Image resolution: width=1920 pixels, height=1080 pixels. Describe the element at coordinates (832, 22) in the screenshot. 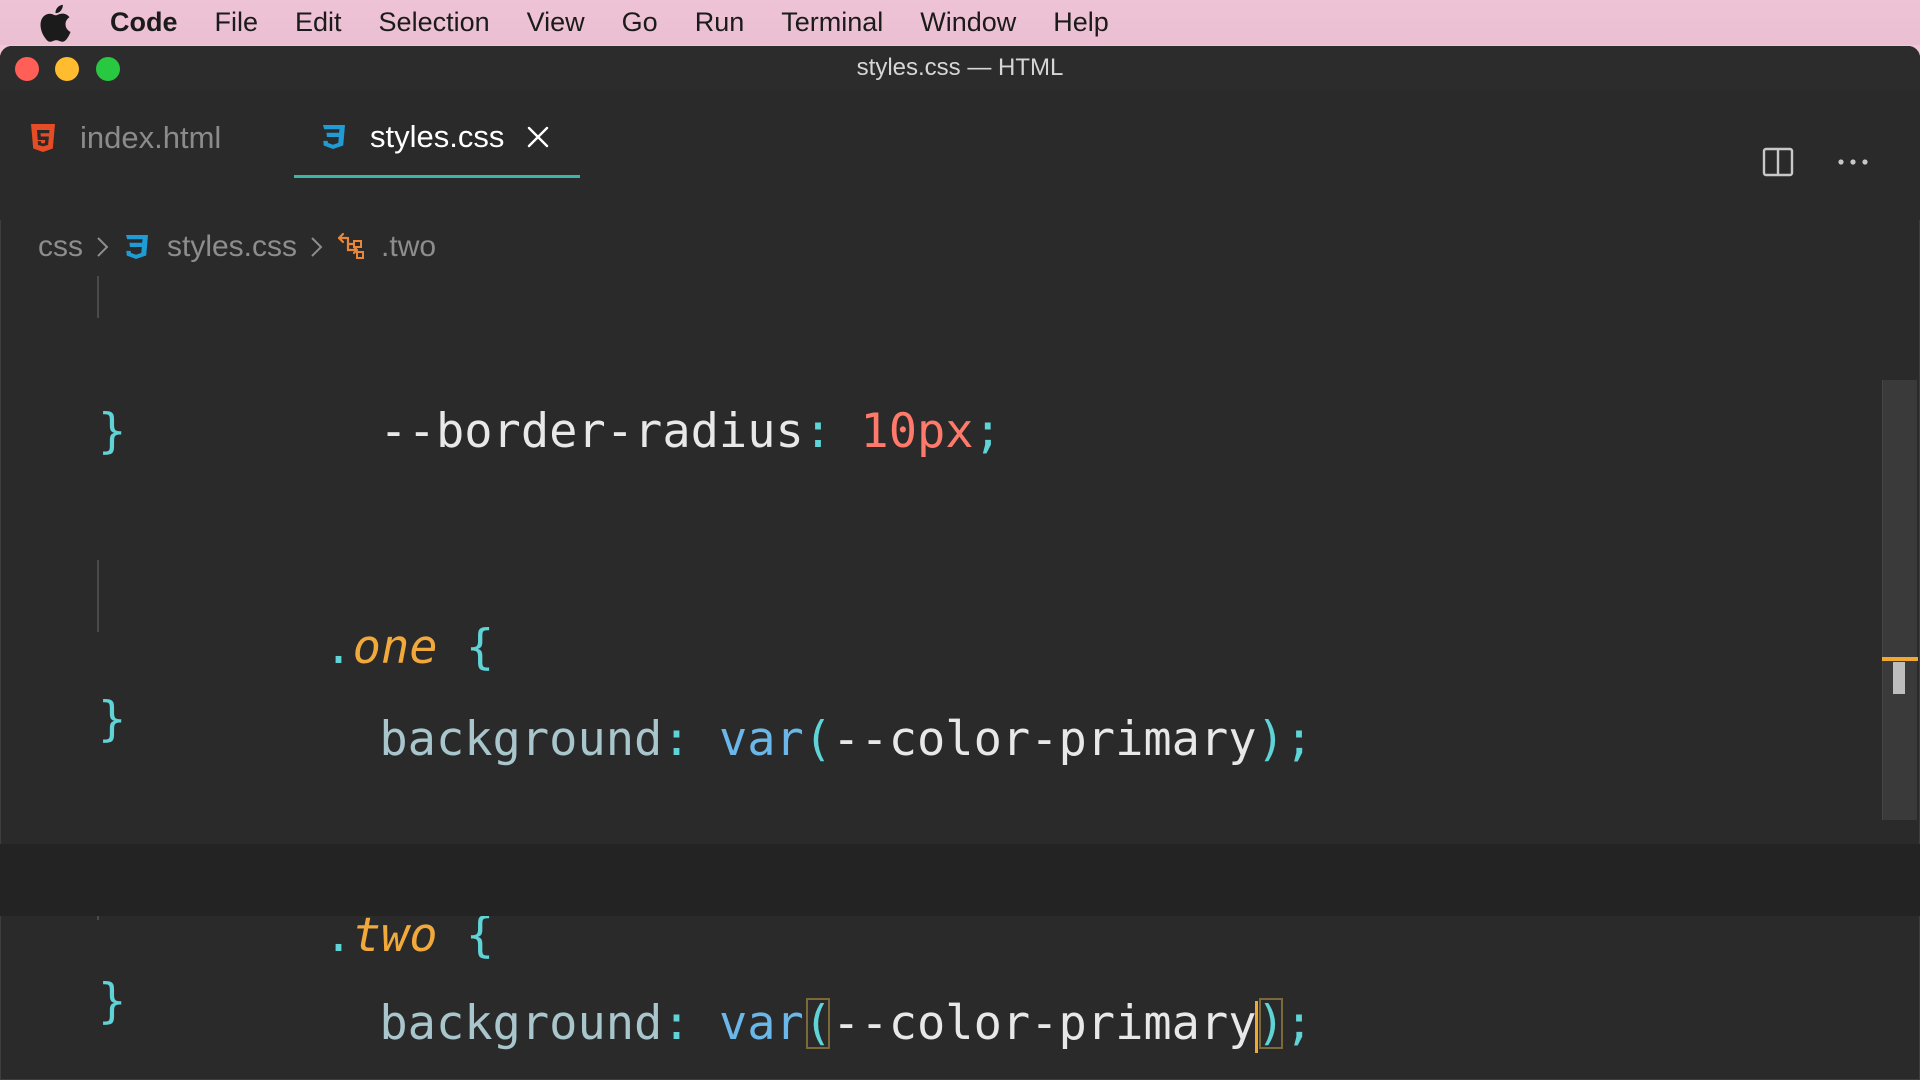

I see `menu-terminal: Terminal` at that location.